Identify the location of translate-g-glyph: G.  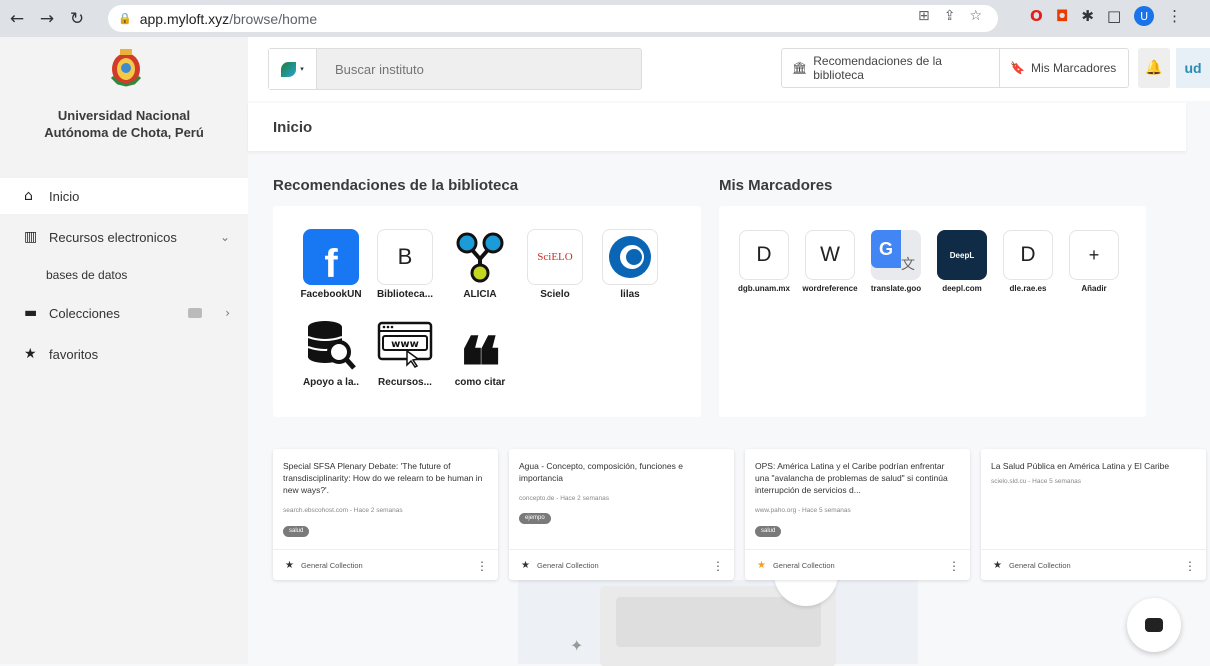
(886, 249).